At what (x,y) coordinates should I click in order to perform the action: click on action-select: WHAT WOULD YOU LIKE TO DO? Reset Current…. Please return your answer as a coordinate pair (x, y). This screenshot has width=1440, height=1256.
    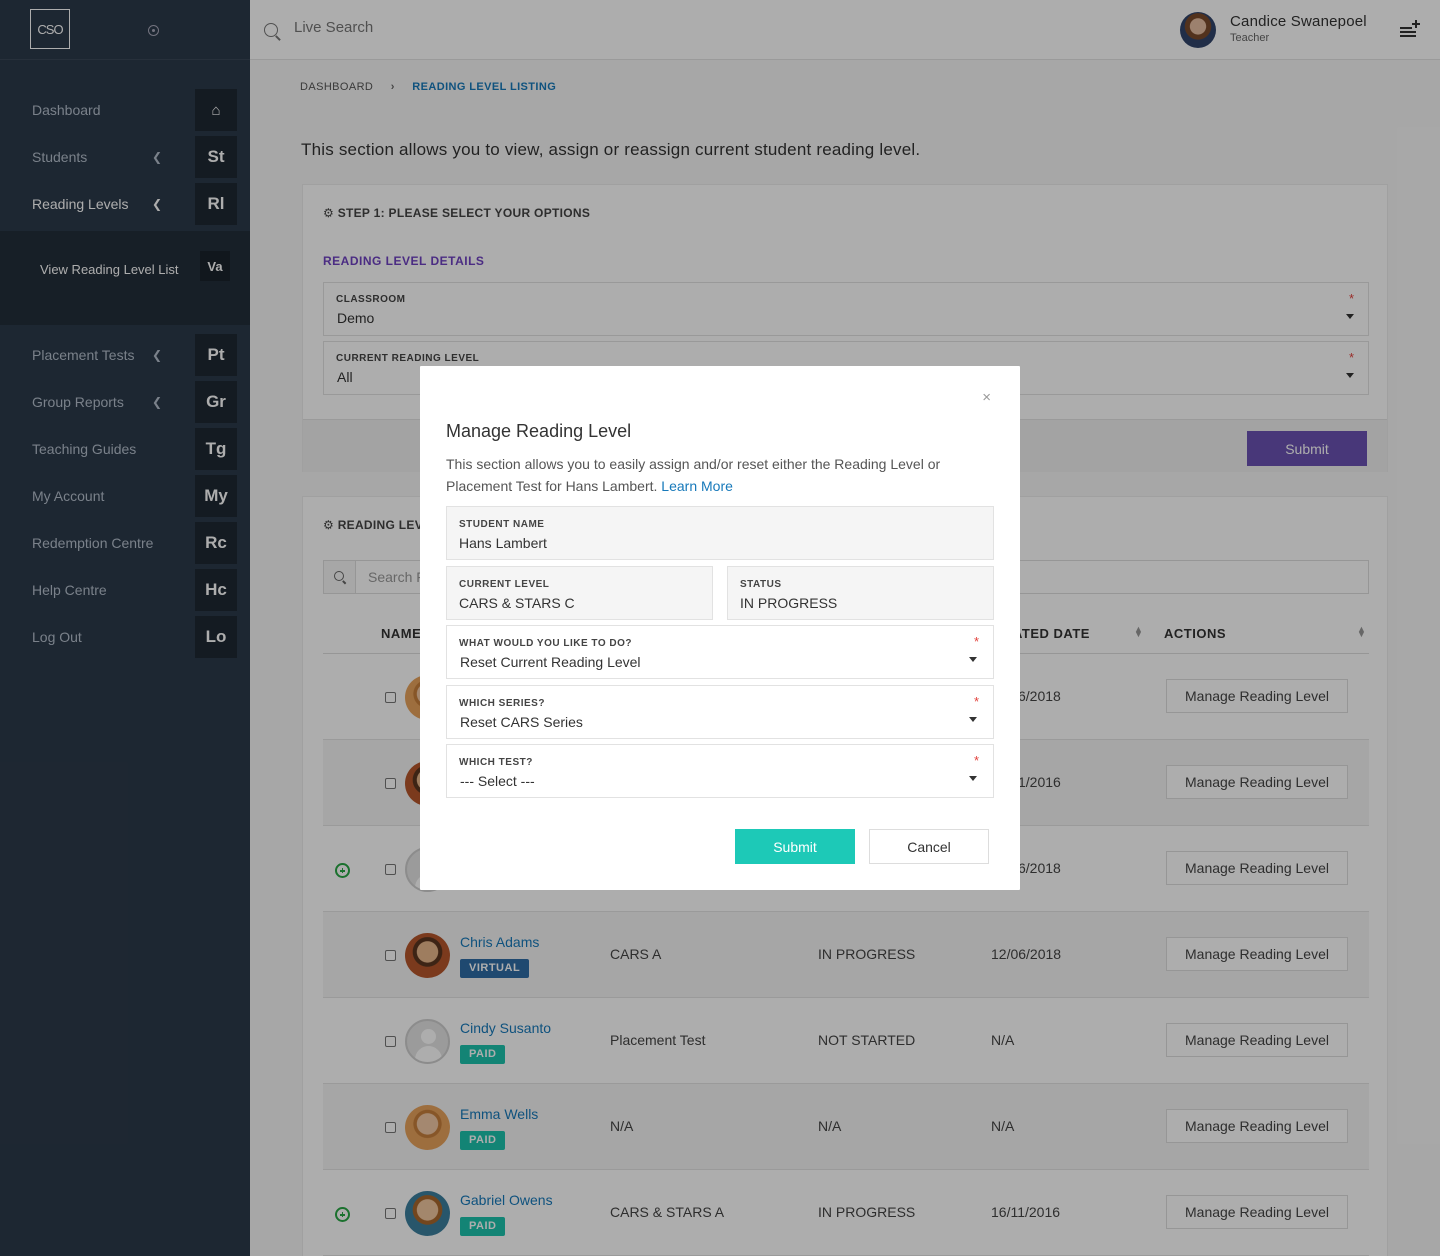
    Looking at the image, I should click on (720, 652).